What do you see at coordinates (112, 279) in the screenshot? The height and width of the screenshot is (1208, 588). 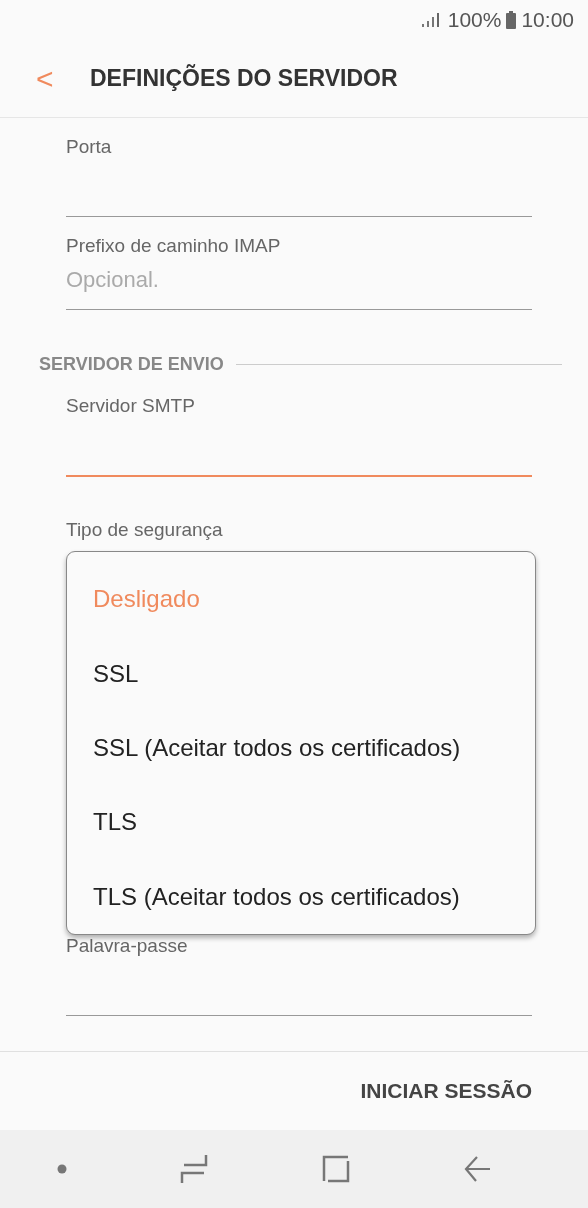 I see `placeholder-text: Opcional.` at bounding box center [112, 279].